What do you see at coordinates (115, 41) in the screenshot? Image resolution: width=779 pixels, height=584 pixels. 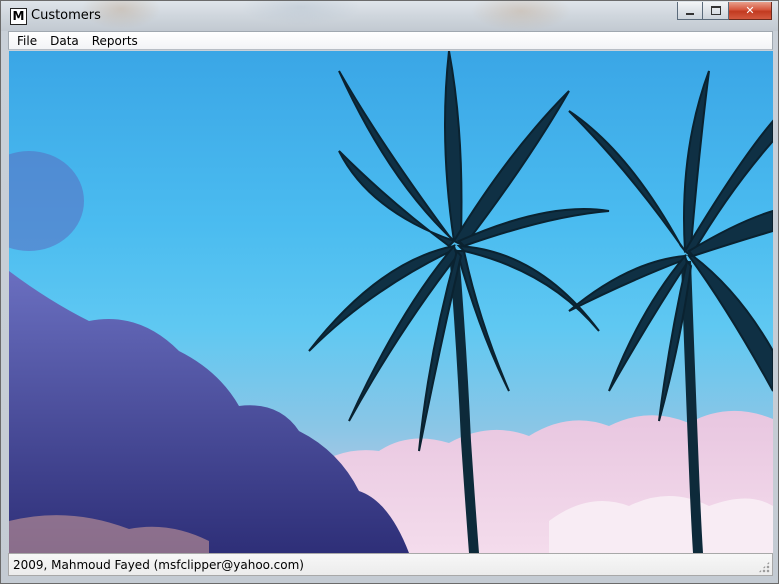 I see `menu-reports: Reports` at bounding box center [115, 41].